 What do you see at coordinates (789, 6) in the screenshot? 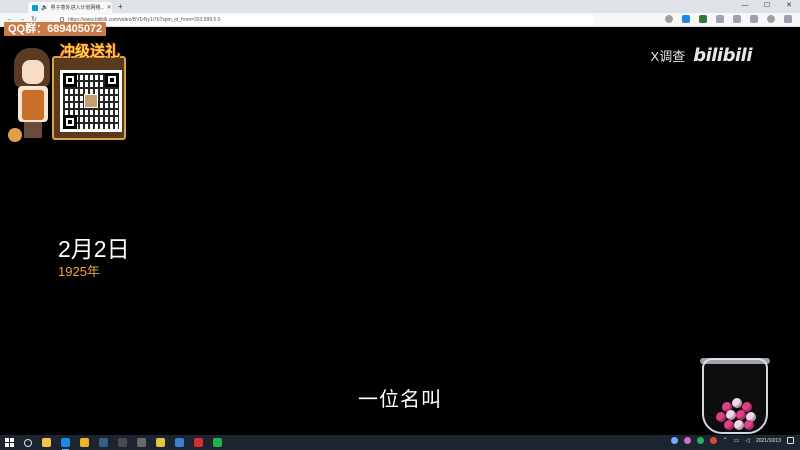
I see `close-window-button: ✕` at bounding box center [789, 6].